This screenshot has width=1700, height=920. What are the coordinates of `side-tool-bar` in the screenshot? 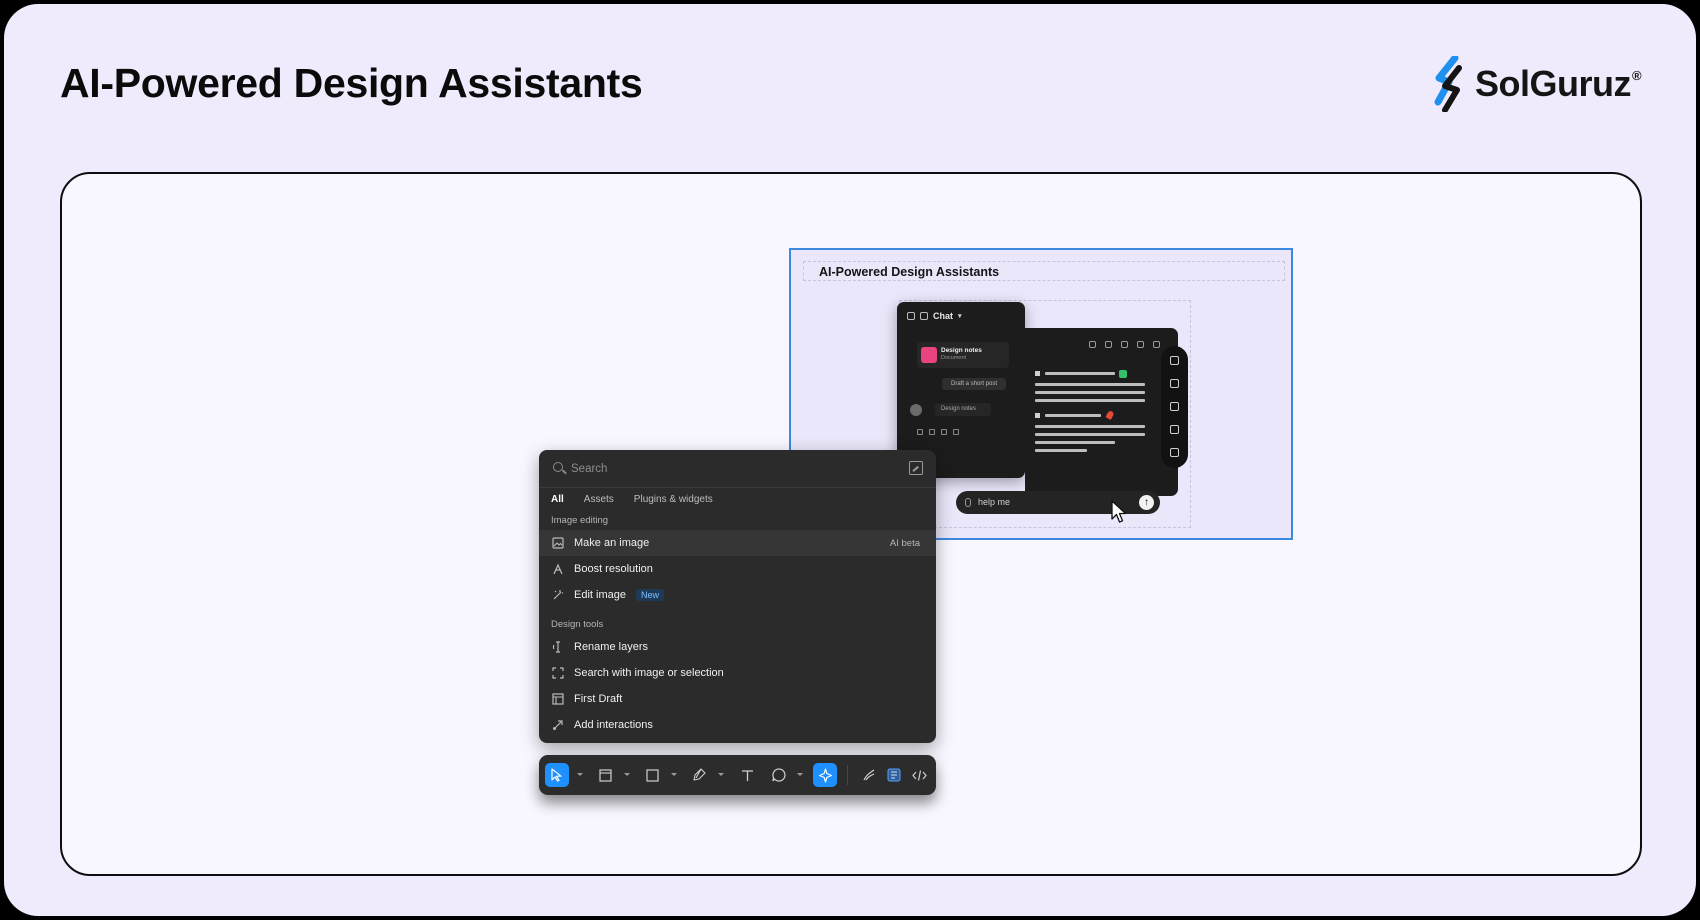 It's located at (1174, 407).